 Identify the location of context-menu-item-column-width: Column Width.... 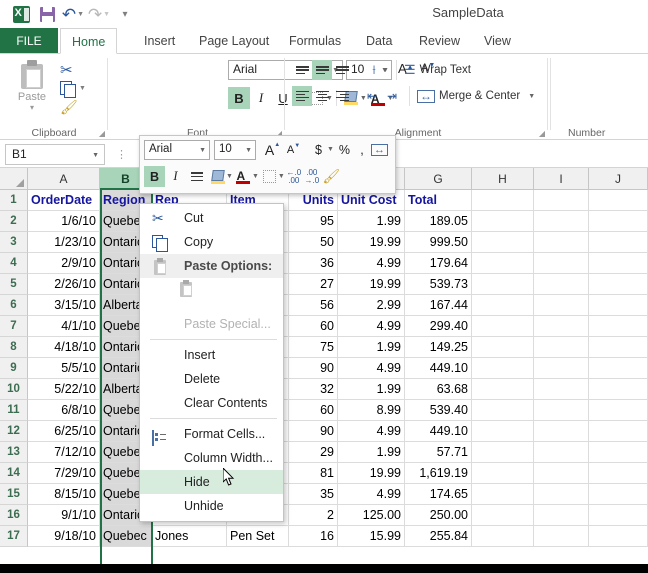
(211, 458).